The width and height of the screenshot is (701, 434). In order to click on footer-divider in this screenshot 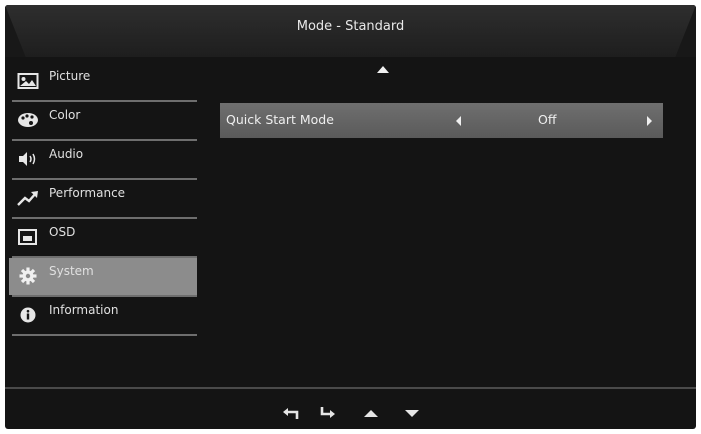, I will do `click(350, 388)`.